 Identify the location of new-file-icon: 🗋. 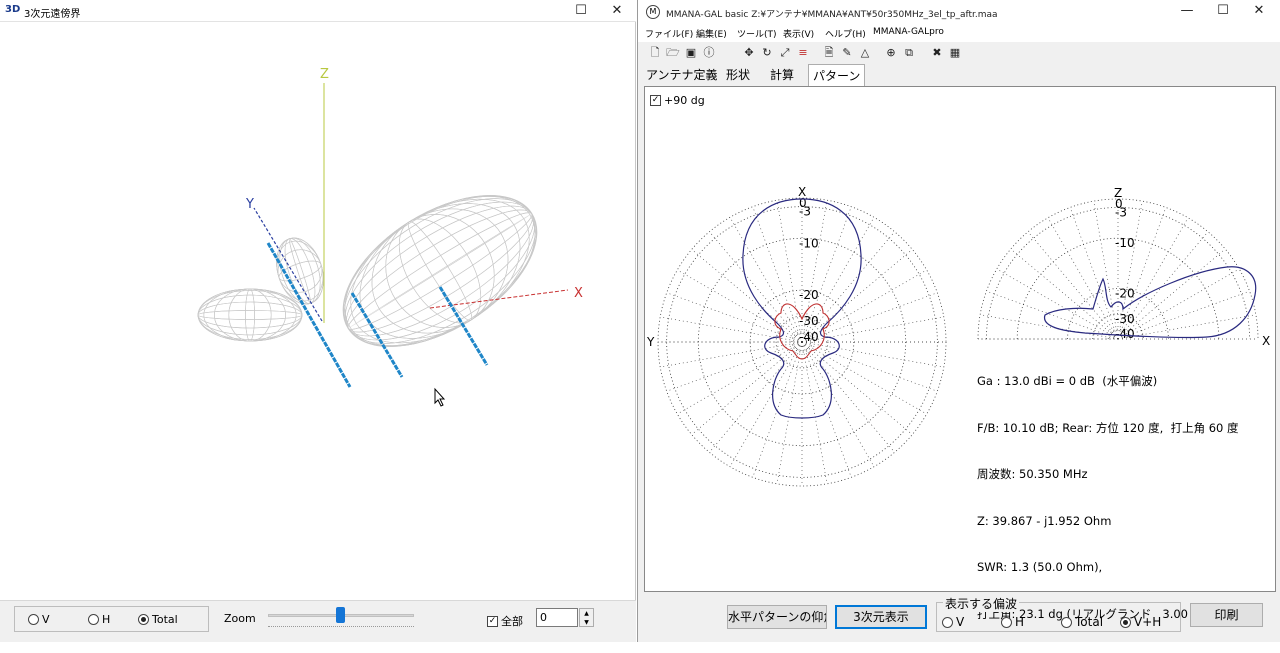
(655, 53).